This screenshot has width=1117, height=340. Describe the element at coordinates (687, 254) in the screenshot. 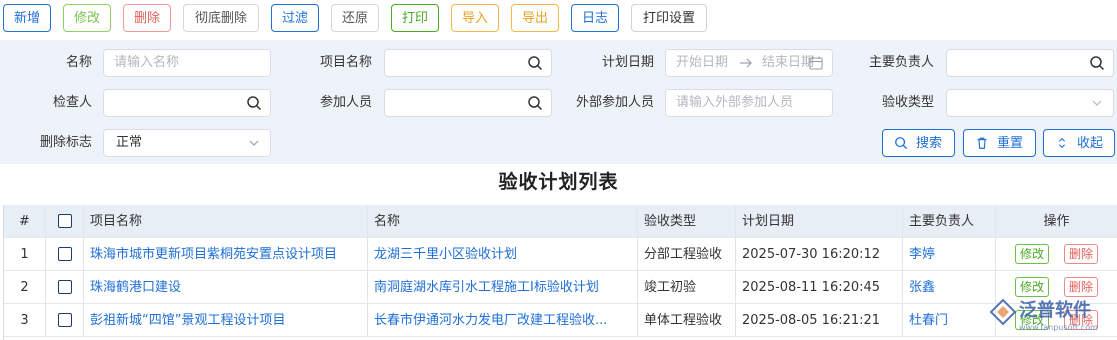

I see `type-cell: 分部工程验收` at that location.